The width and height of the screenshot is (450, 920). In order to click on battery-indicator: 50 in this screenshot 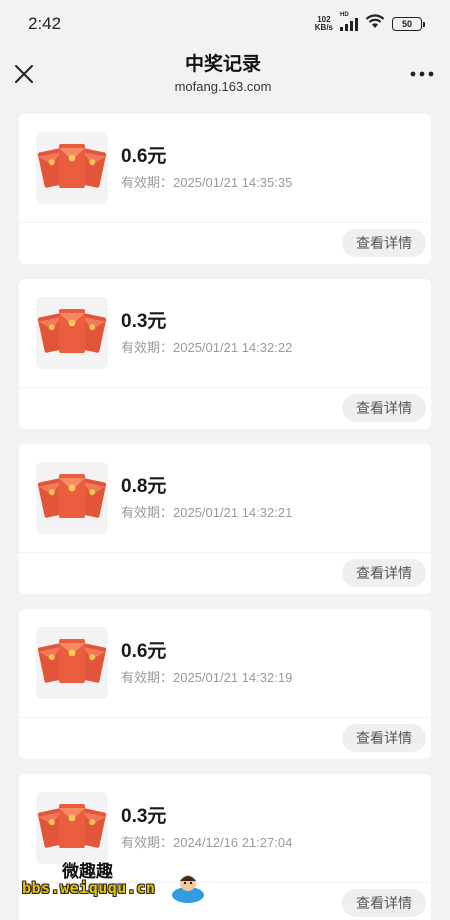, I will do `click(408, 24)`.